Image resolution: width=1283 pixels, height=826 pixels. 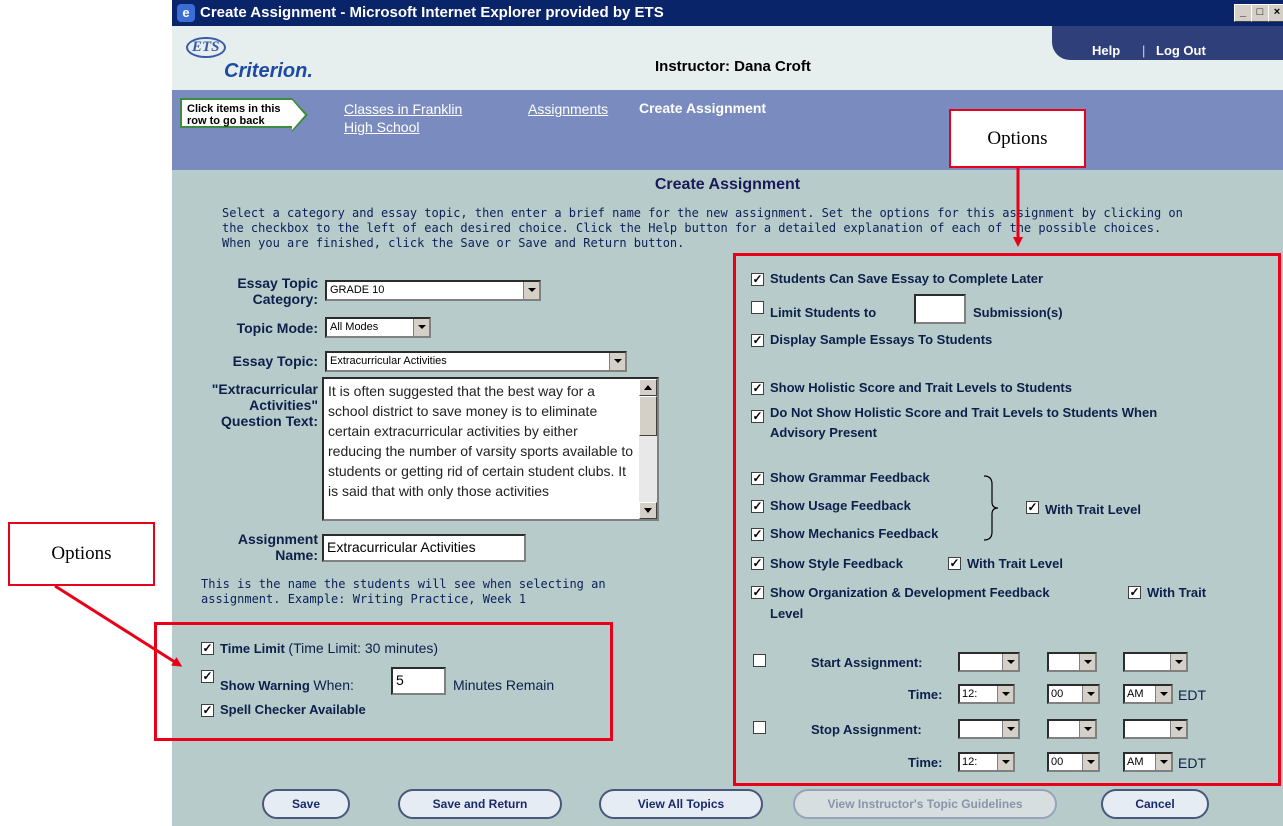 I want to click on topic-mode-label: Topic Mode:, so click(x=277, y=328).